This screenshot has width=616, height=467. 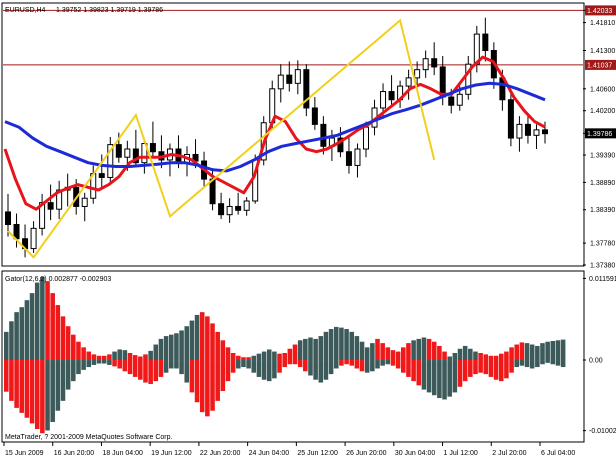 What do you see at coordinates (602, 51) in the screenshot?
I see `price-tick-label: 1.41300` at bounding box center [602, 51].